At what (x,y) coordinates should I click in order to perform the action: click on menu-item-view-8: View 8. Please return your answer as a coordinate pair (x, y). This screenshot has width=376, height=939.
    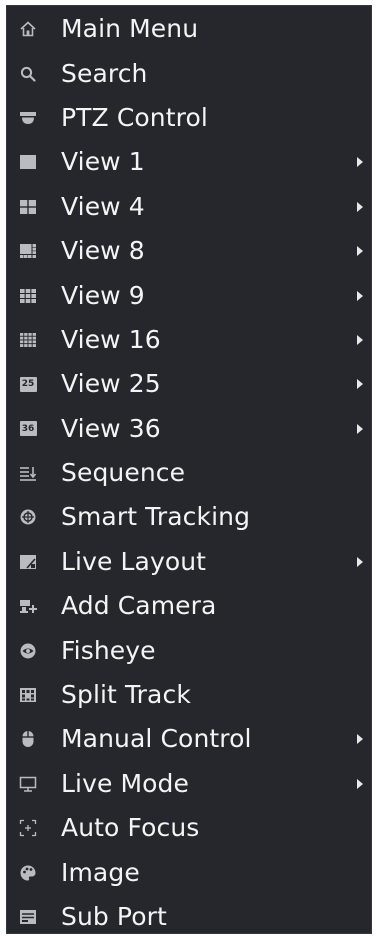
    Looking at the image, I should click on (189, 251).